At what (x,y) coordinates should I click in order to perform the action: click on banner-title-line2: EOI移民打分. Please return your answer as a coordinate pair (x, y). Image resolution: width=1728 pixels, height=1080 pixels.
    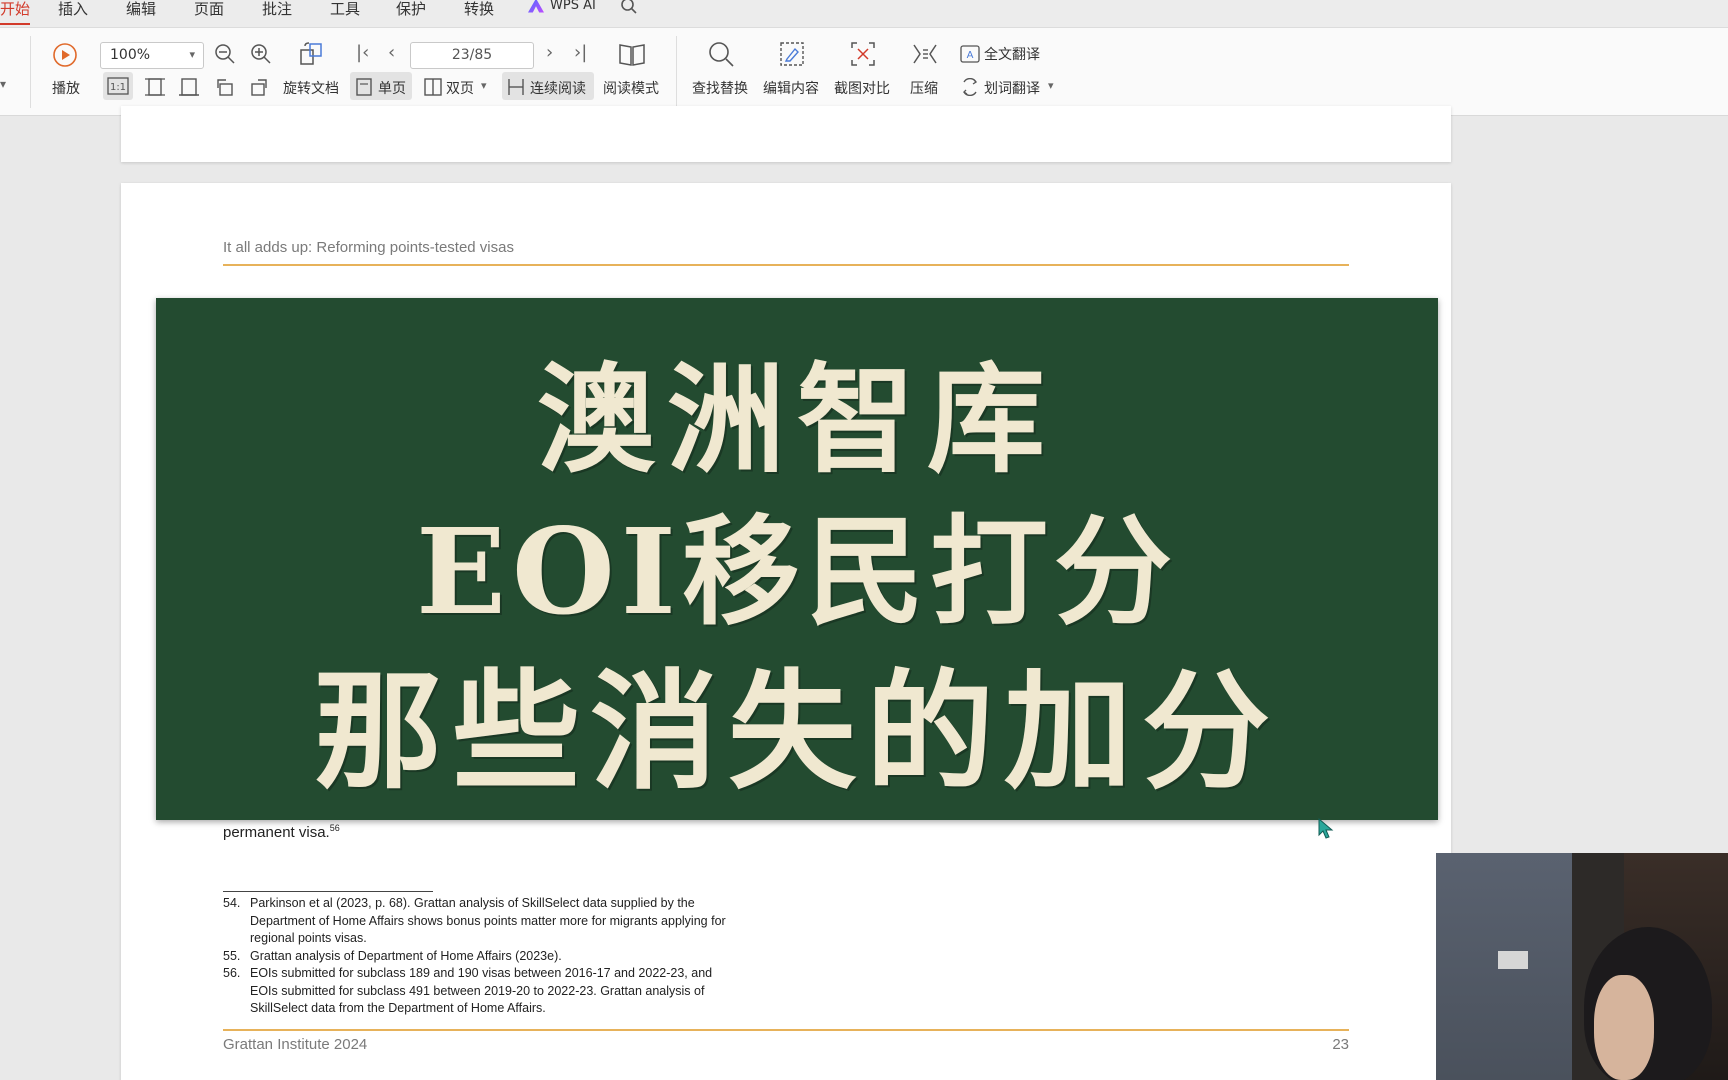
    Looking at the image, I should click on (797, 571).